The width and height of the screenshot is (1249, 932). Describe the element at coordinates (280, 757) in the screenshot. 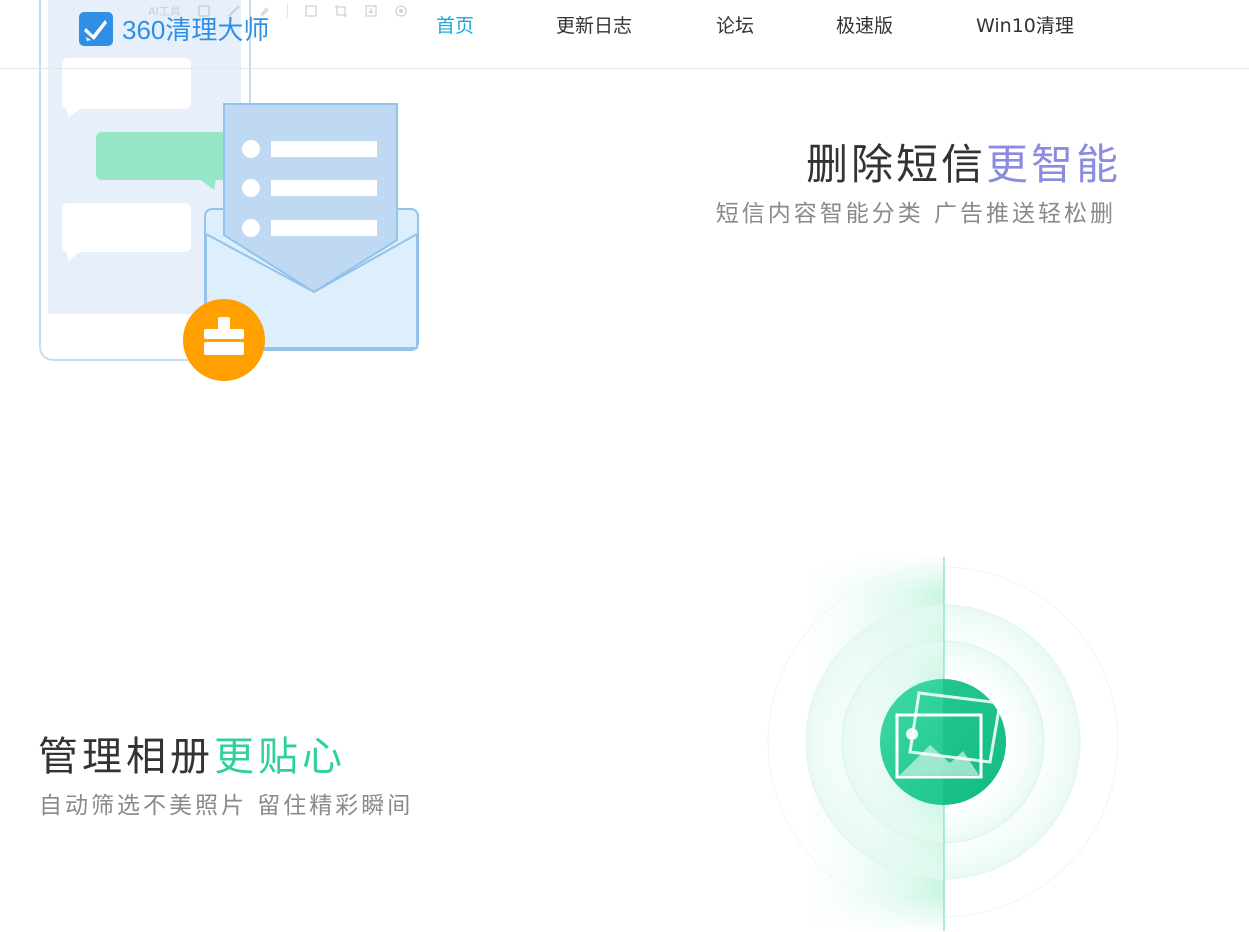

I see `album-headline-accent: 更贴心` at that location.